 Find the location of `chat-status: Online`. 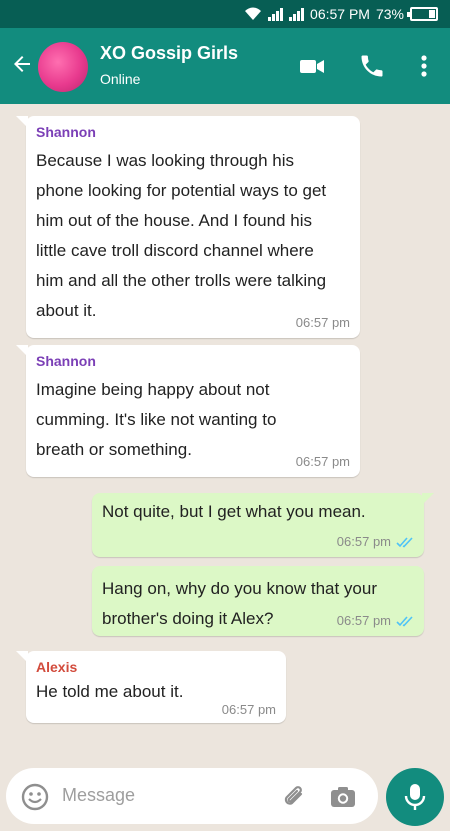

chat-status: Online is located at coordinates (120, 79).